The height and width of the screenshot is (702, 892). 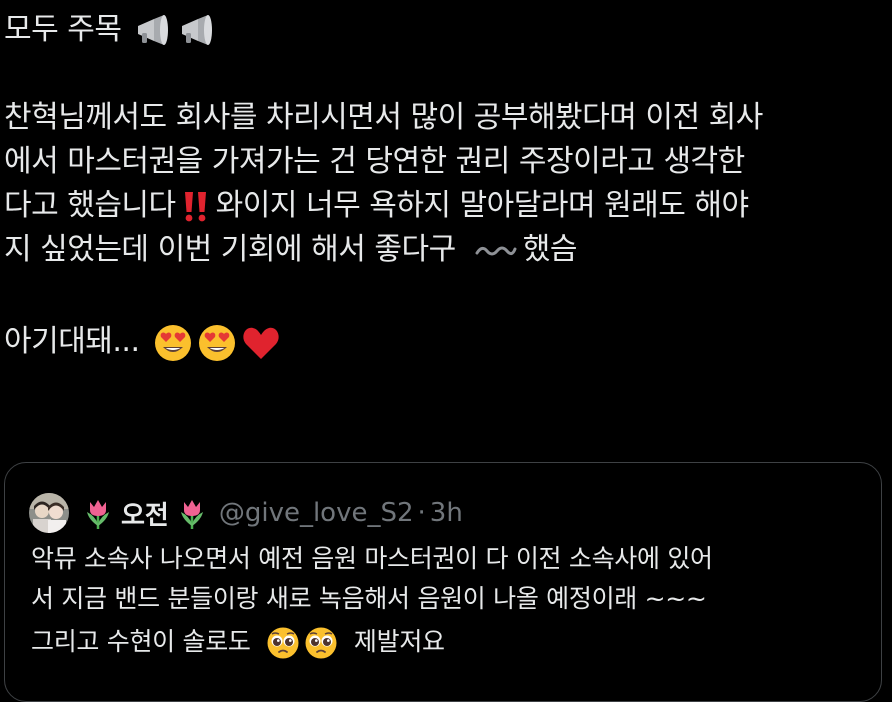 I want to click on quoted-line: 그리고 수현이 솔로도 제발저요, so click(x=451, y=642).